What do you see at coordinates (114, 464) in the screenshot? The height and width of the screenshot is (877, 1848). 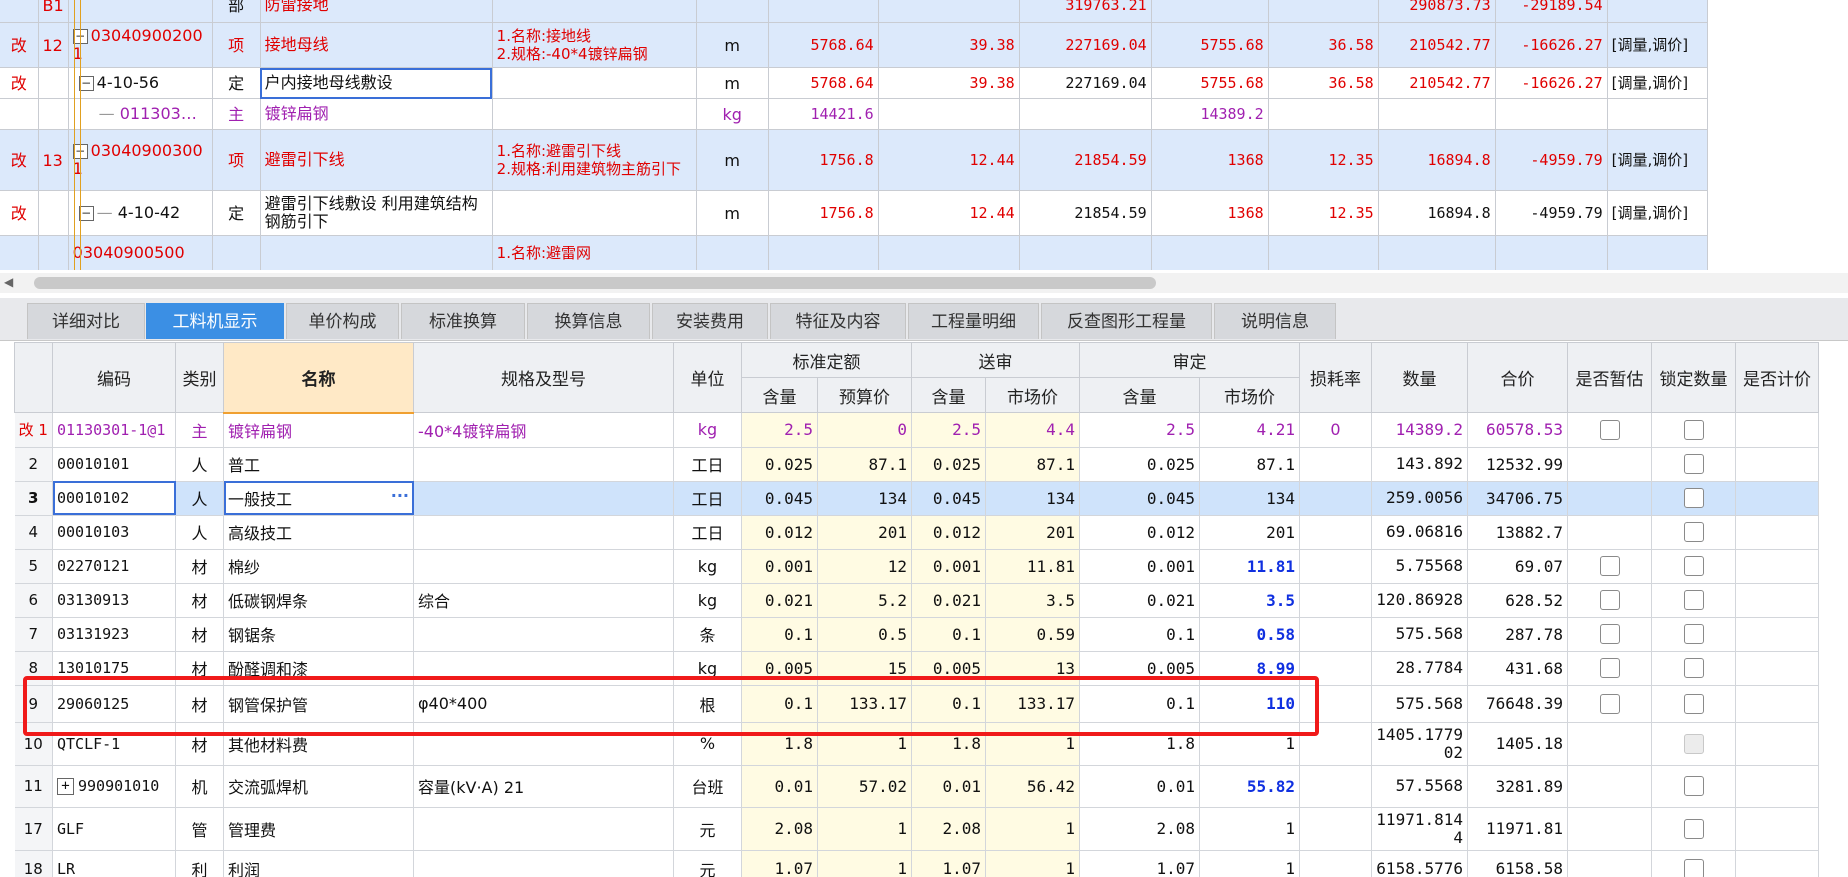 I see `resource-cell-code: 00010101` at bounding box center [114, 464].